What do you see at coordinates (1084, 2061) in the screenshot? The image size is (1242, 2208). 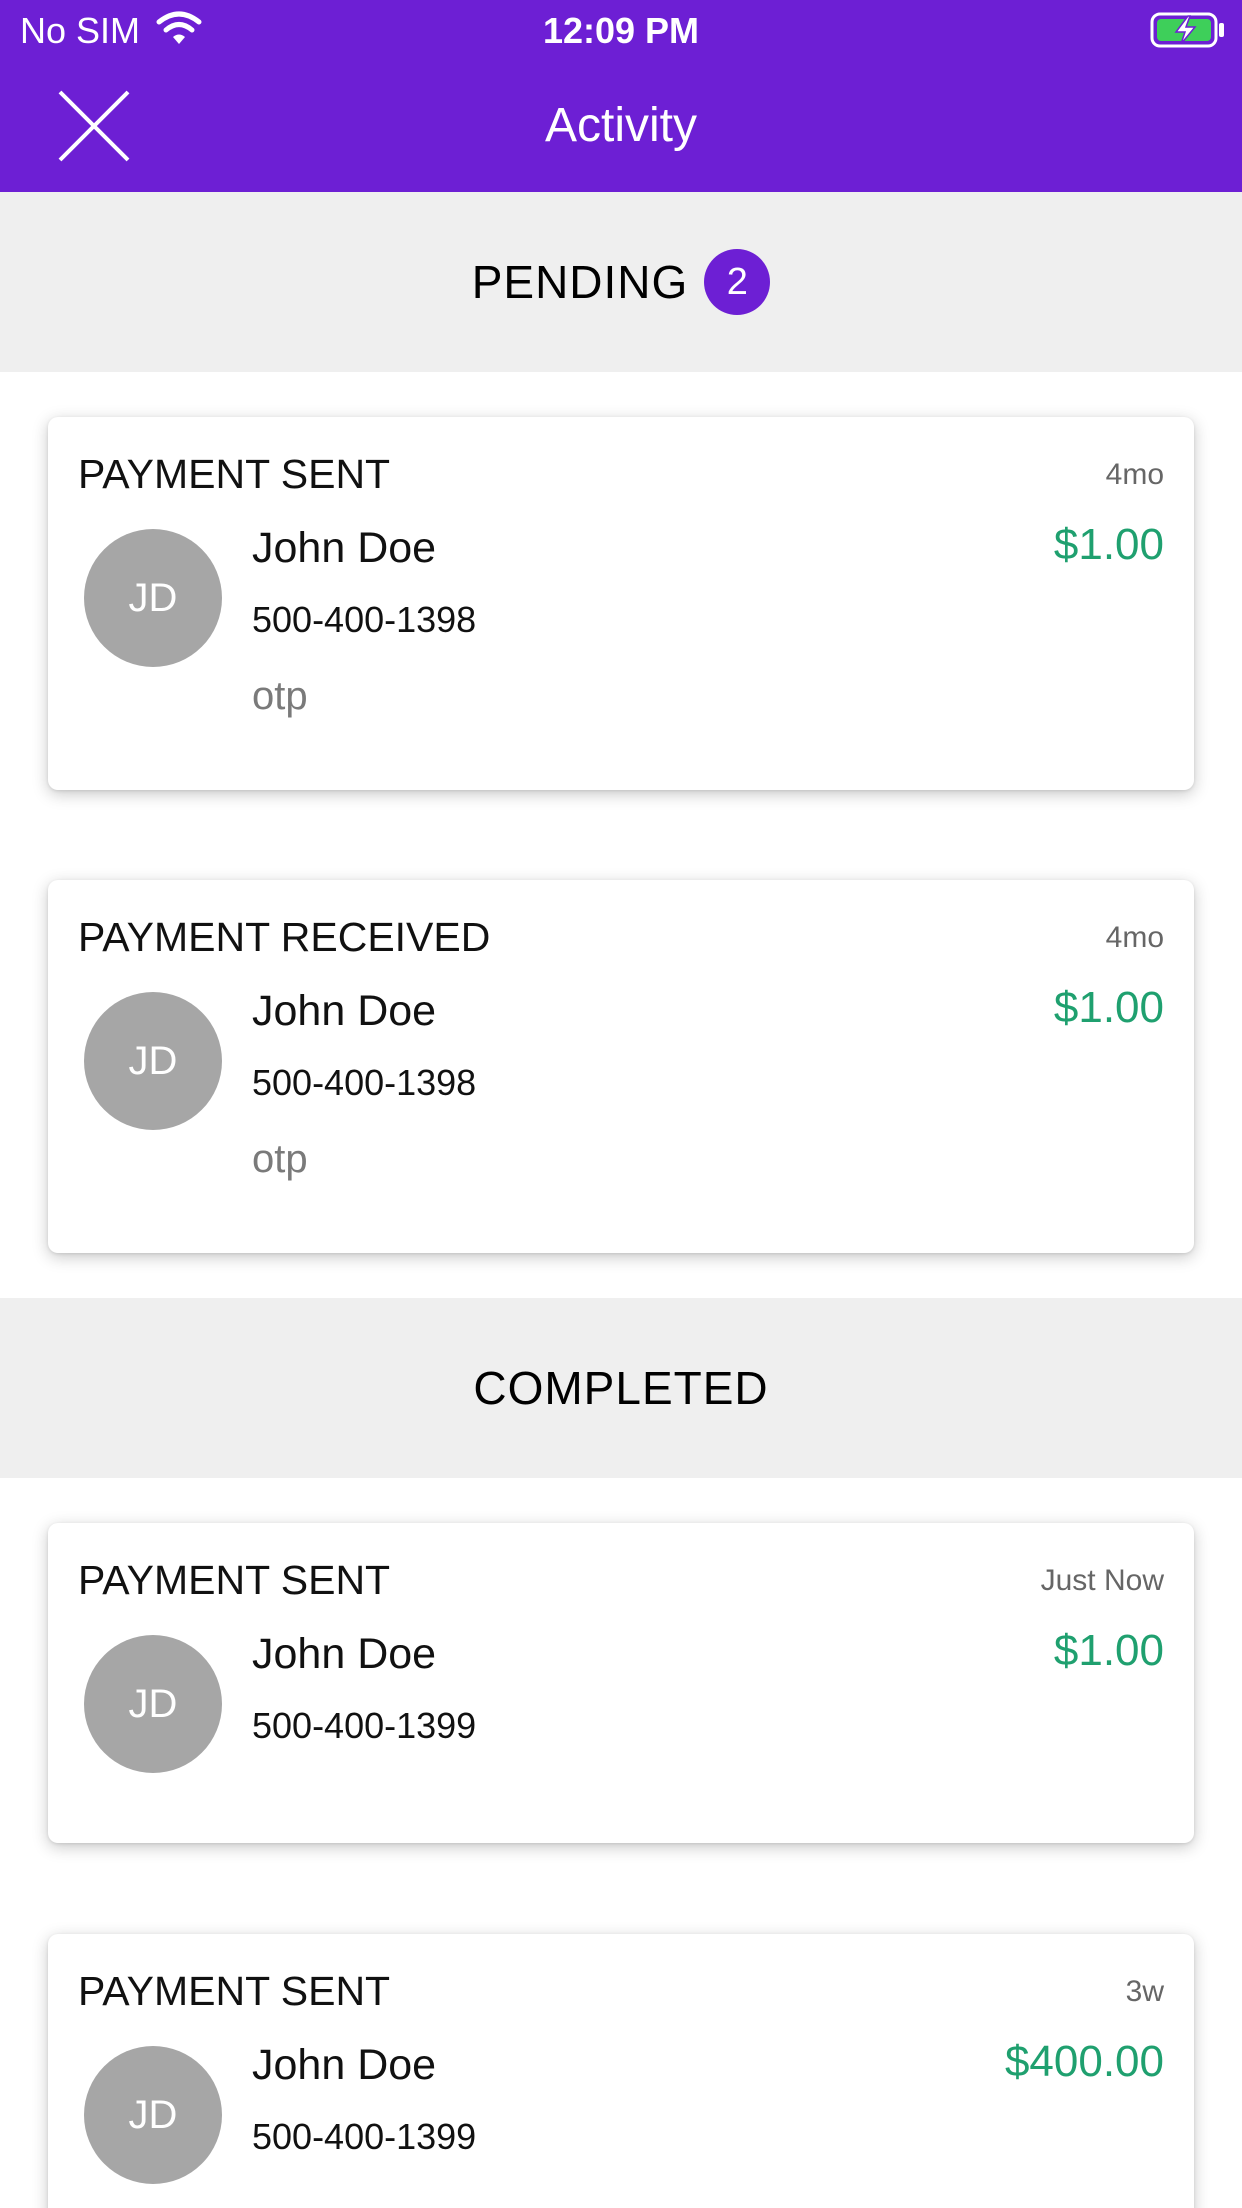 I see `transaction-amount: $400.00` at bounding box center [1084, 2061].